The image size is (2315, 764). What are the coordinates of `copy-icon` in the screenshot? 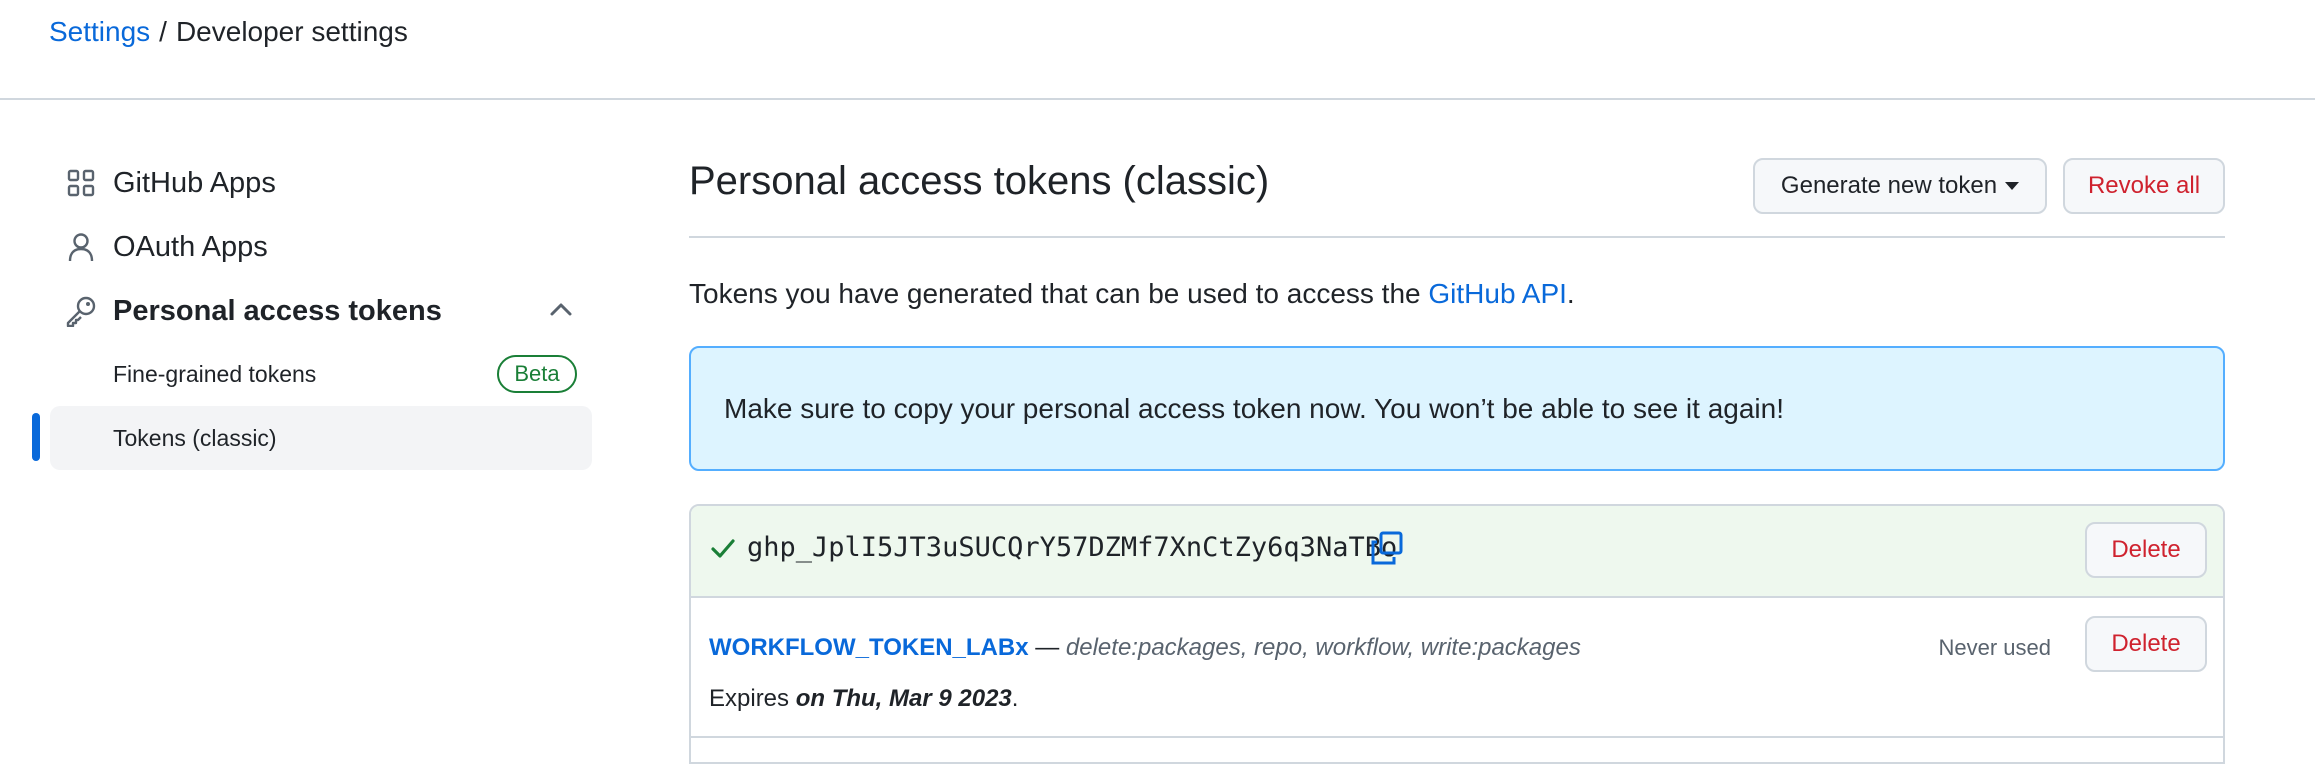 It's located at (1387, 548).